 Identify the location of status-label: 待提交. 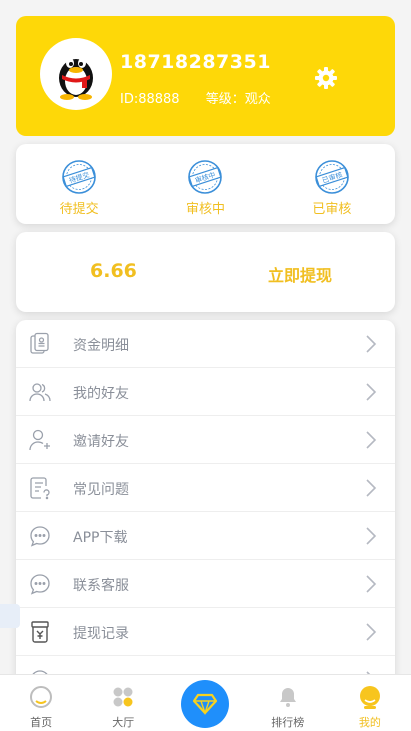
(79, 209).